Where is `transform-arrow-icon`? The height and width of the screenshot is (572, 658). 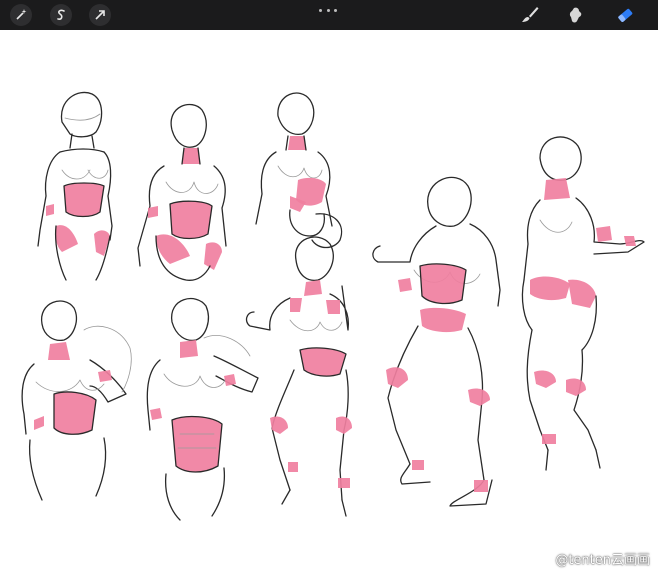 transform-arrow-icon is located at coordinates (100, 15).